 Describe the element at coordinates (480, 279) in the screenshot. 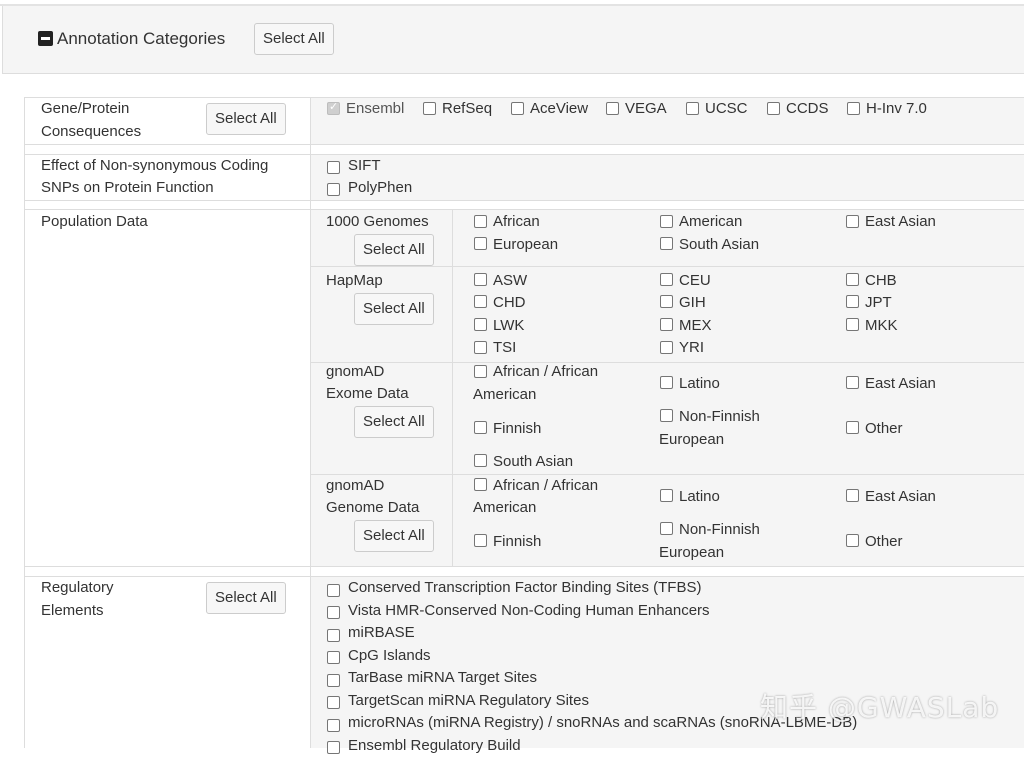

I see `hapmap-asw-checkbox` at that location.